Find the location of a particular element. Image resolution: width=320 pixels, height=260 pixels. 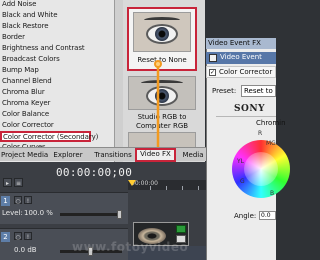

preset-select: Reset to N is located at coordinates (258, 91).